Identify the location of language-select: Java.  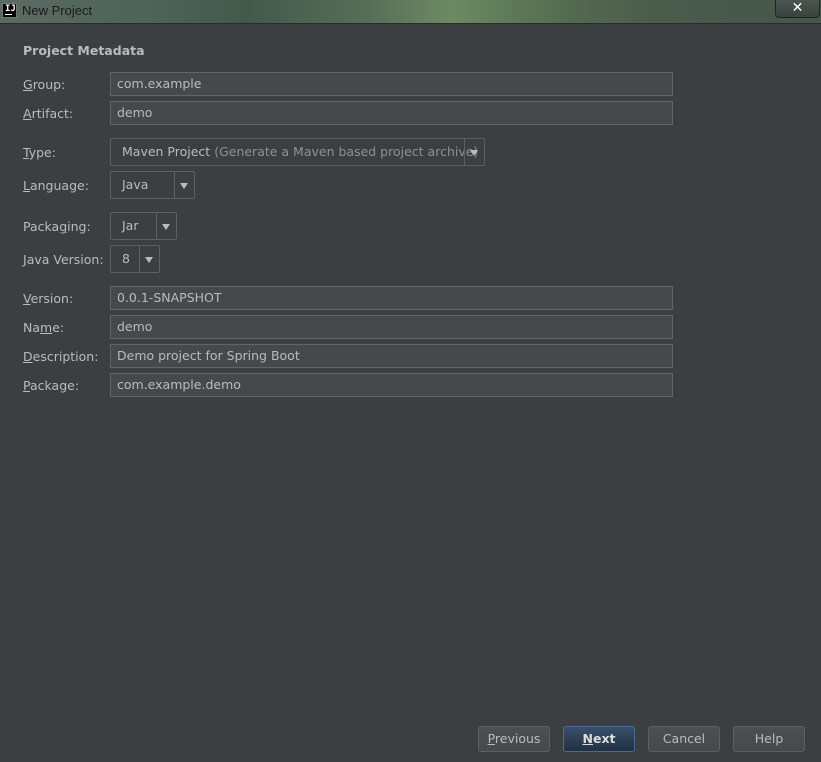
(152, 185).